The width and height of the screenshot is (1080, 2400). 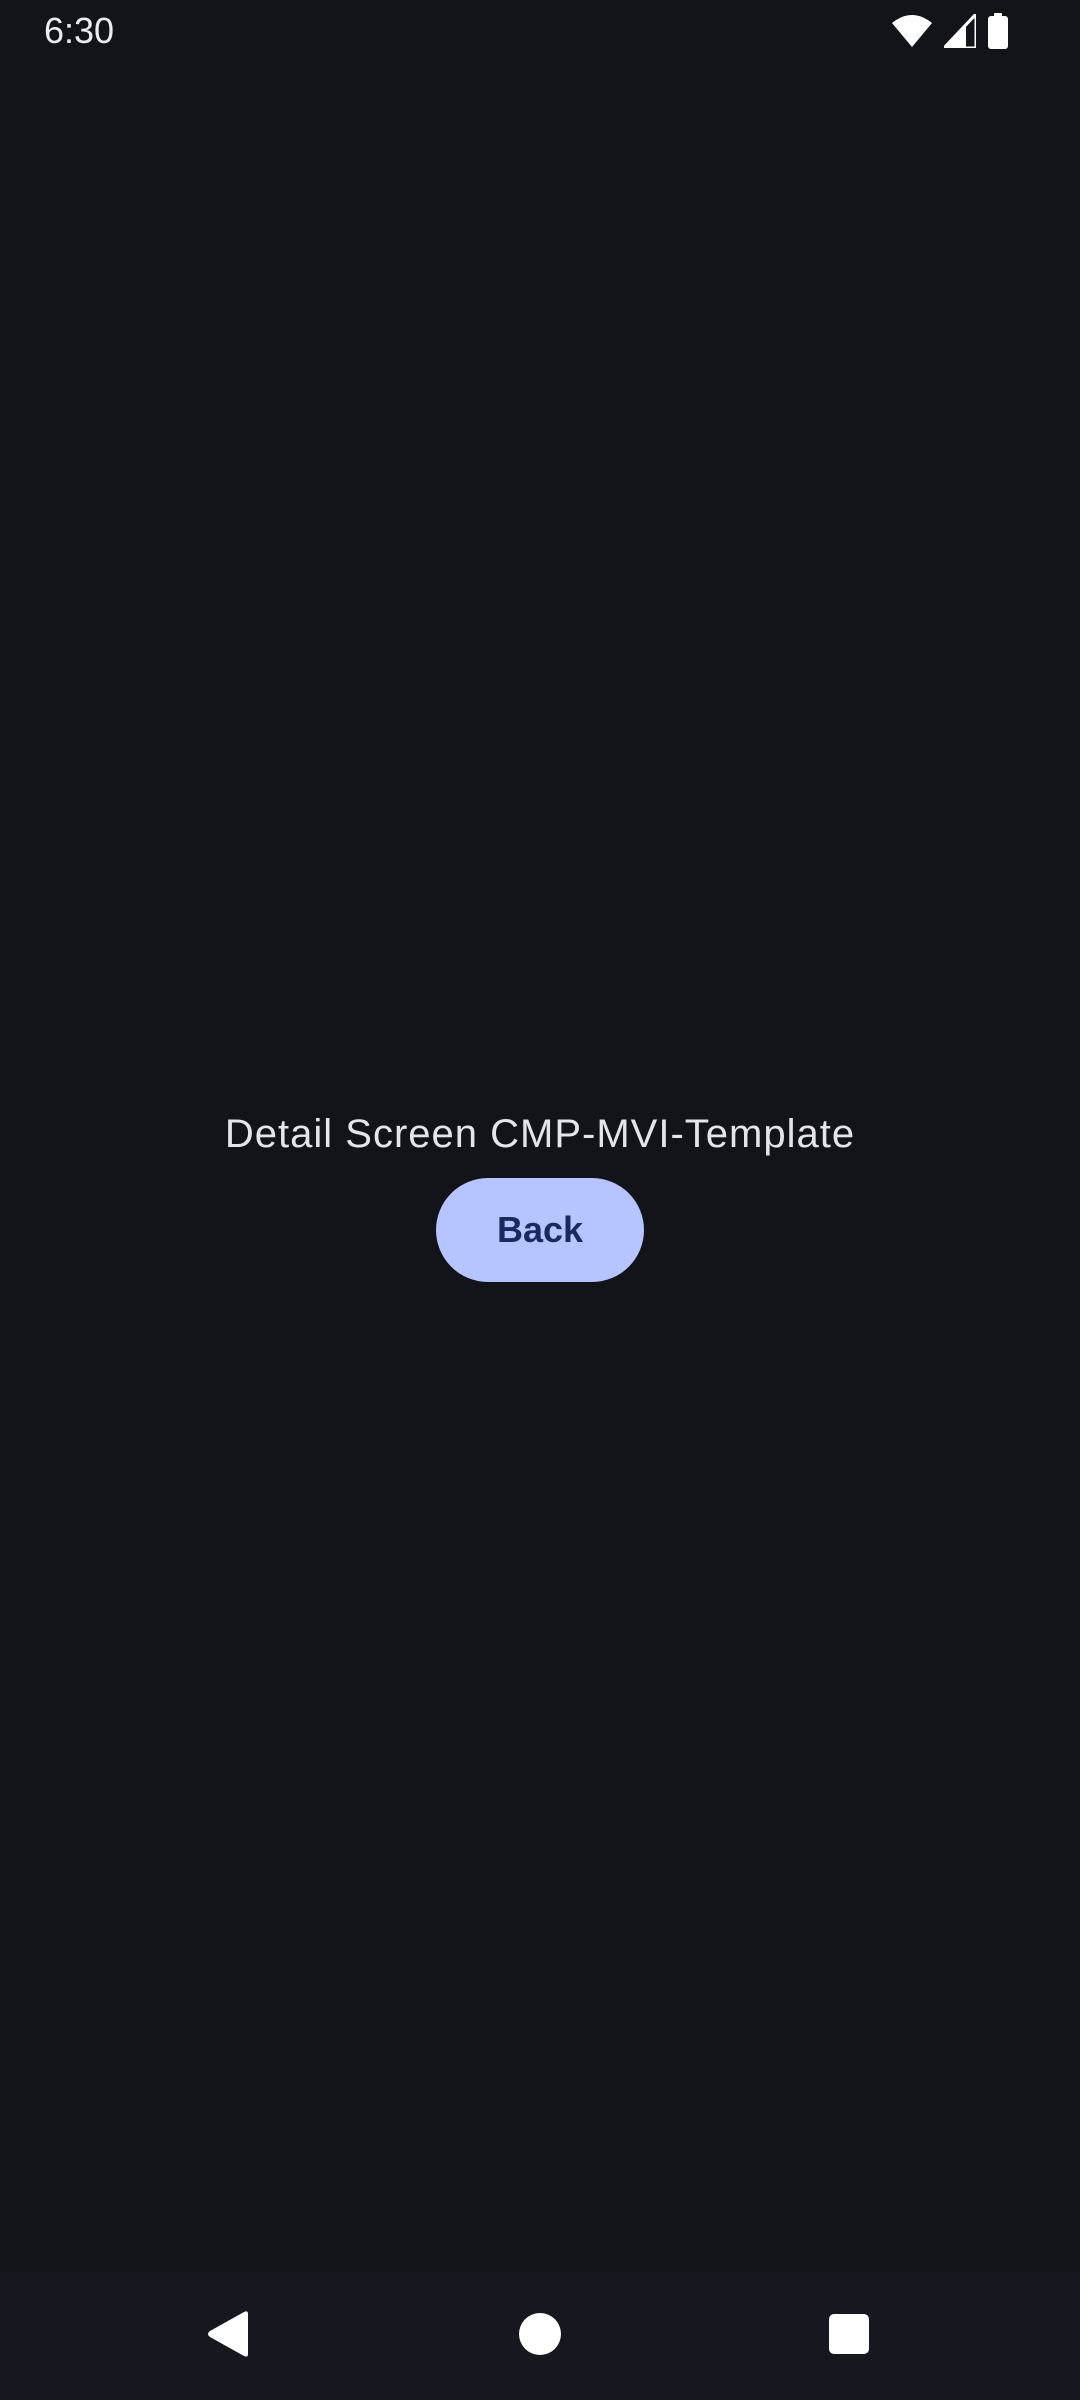 What do you see at coordinates (960, 31) in the screenshot?
I see `signal-icon` at bounding box center [960, 31].